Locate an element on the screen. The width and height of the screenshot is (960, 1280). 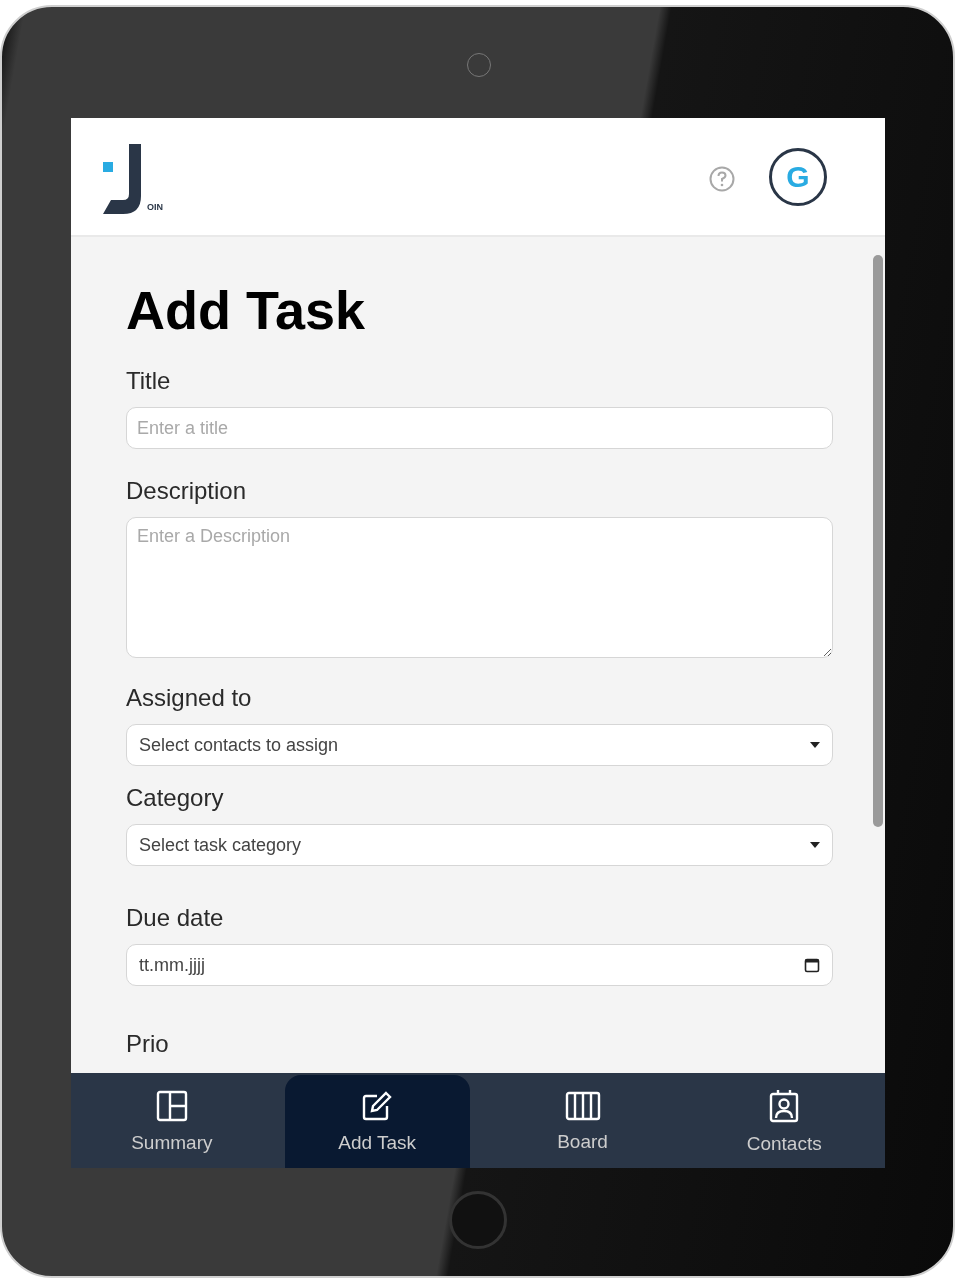
logo-text: OIN is located at coordinates (155, 206).